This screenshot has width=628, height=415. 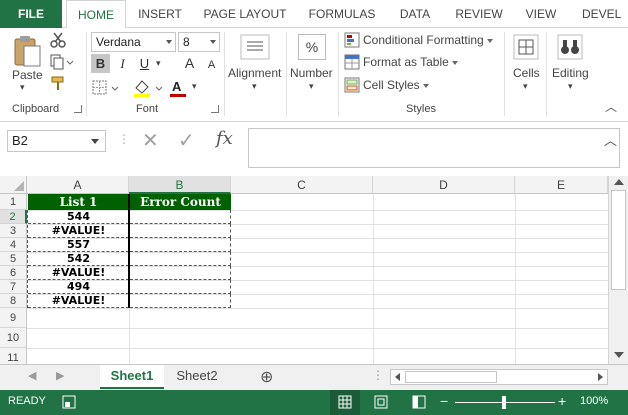 What do you see at coordinates (13, 287) in the screenshot?
I see `row-header-7: 7` at bounding box center [13, 287].